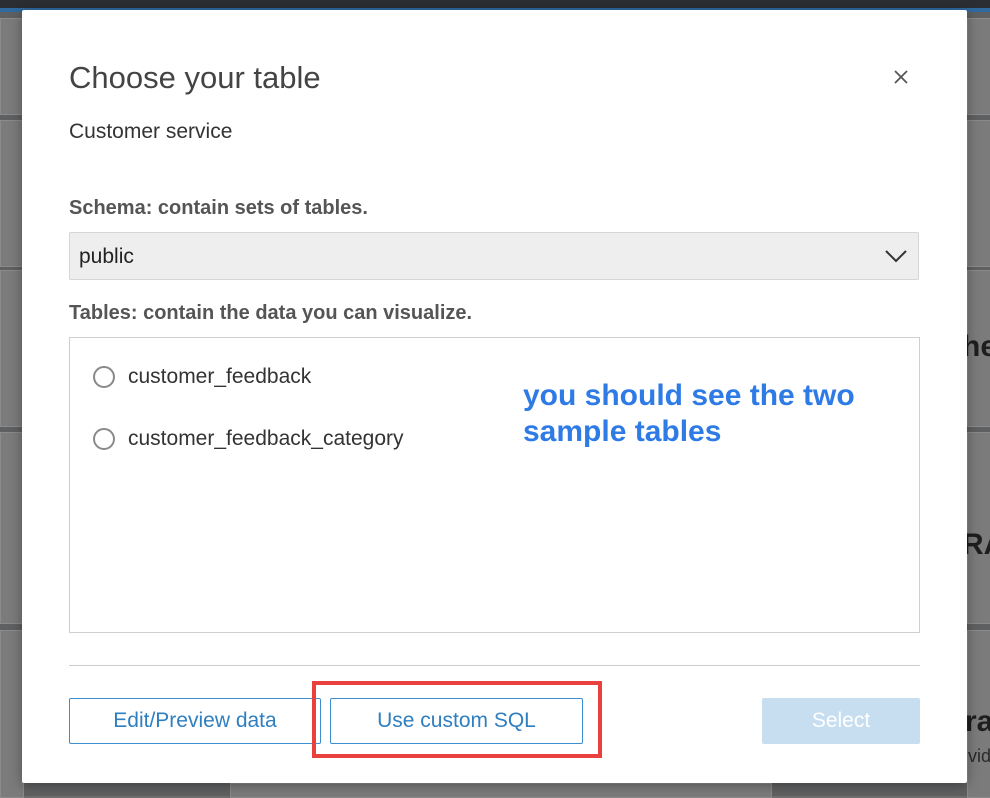  What do you see at coordinates (494, 256) in the screenshot?
I see `schema-select: public` at bounding box center [494, 256].